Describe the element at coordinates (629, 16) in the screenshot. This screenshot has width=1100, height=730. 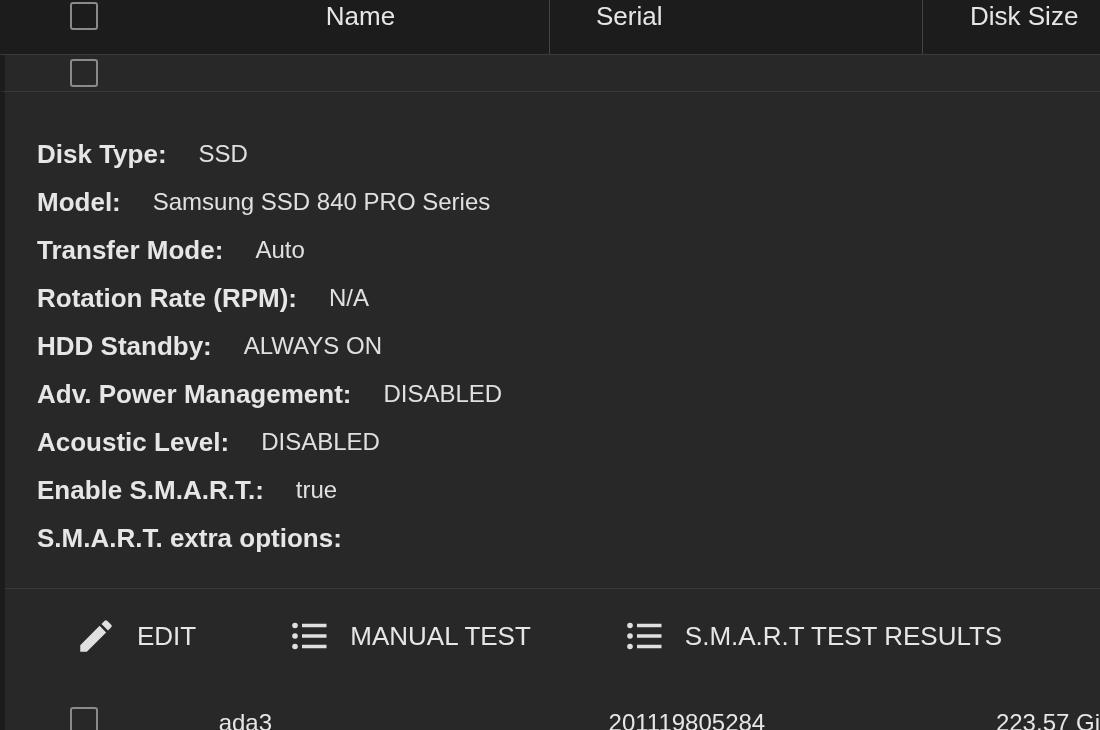
I see `column-header: Serial` at that location.